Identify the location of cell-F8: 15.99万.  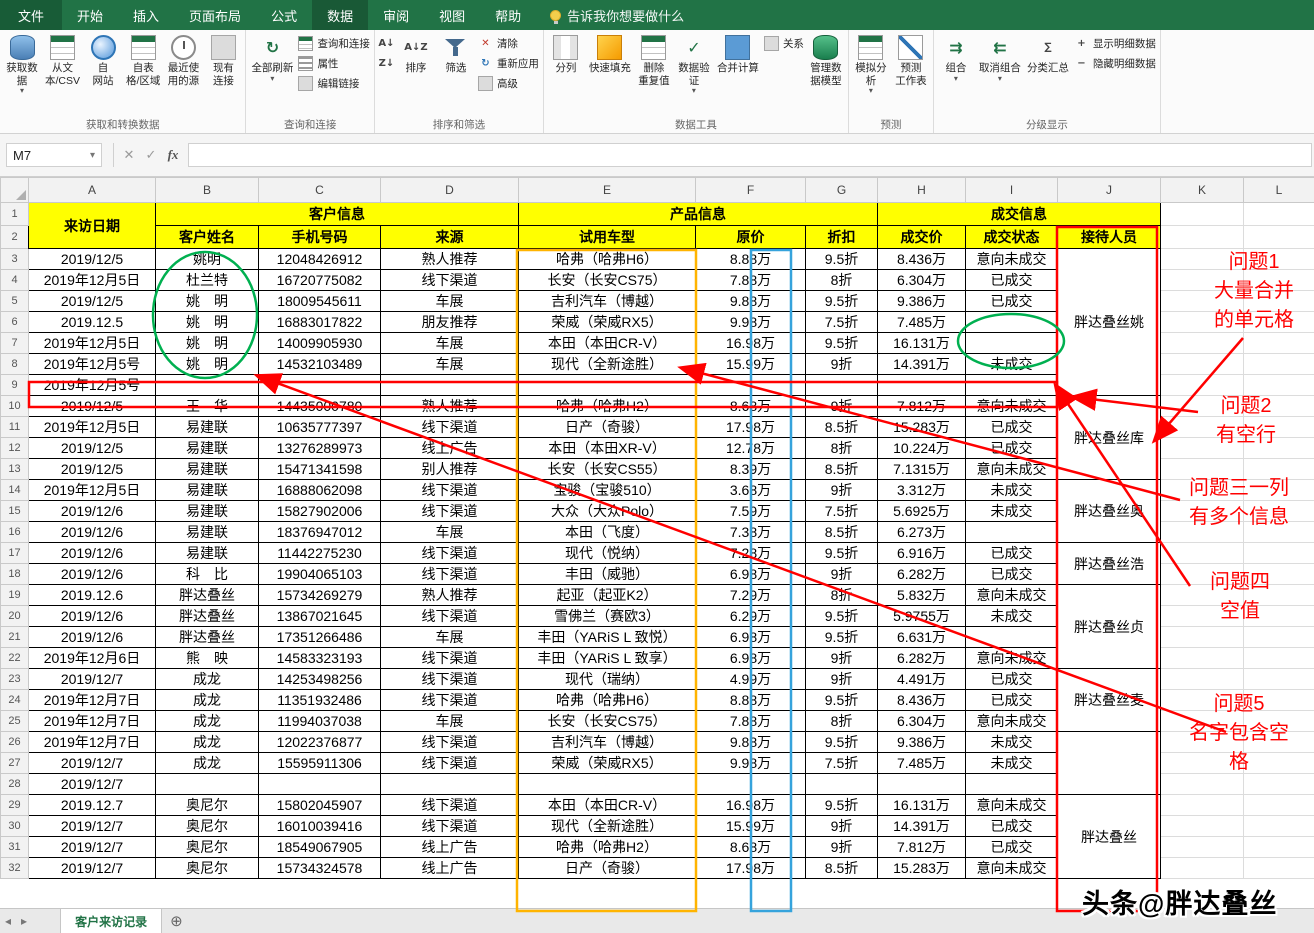
(750, 364).